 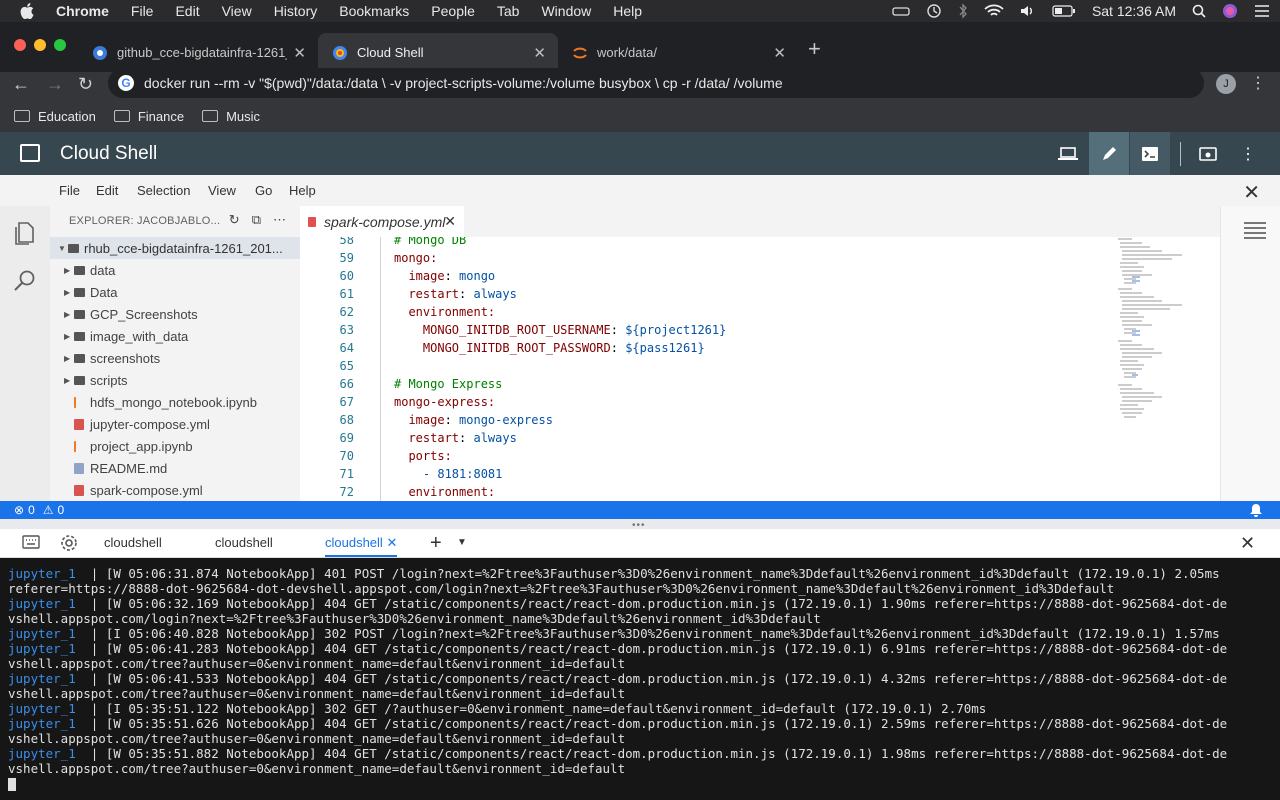 What do you see at coordinates (69, 190) in the screenshot?
I see `editor-menu-file: File` at bounding box center [69, 190].